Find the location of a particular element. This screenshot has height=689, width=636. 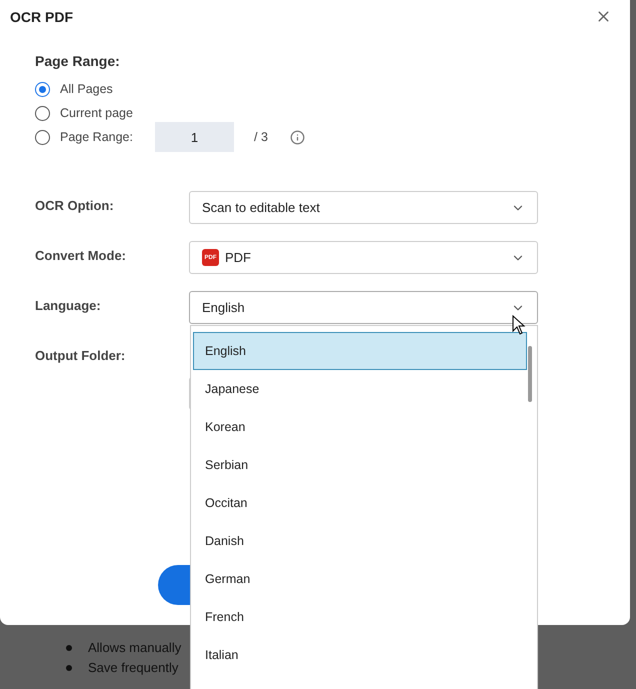

dialog-title: OCR PDF is located at coordinates (41, 16).